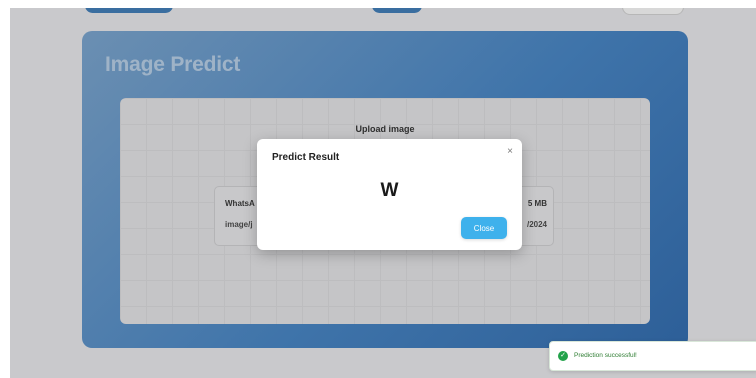  Describe the element at coordinates (389, 190) in the screenshot. I see `prediction-result: W` at that location.